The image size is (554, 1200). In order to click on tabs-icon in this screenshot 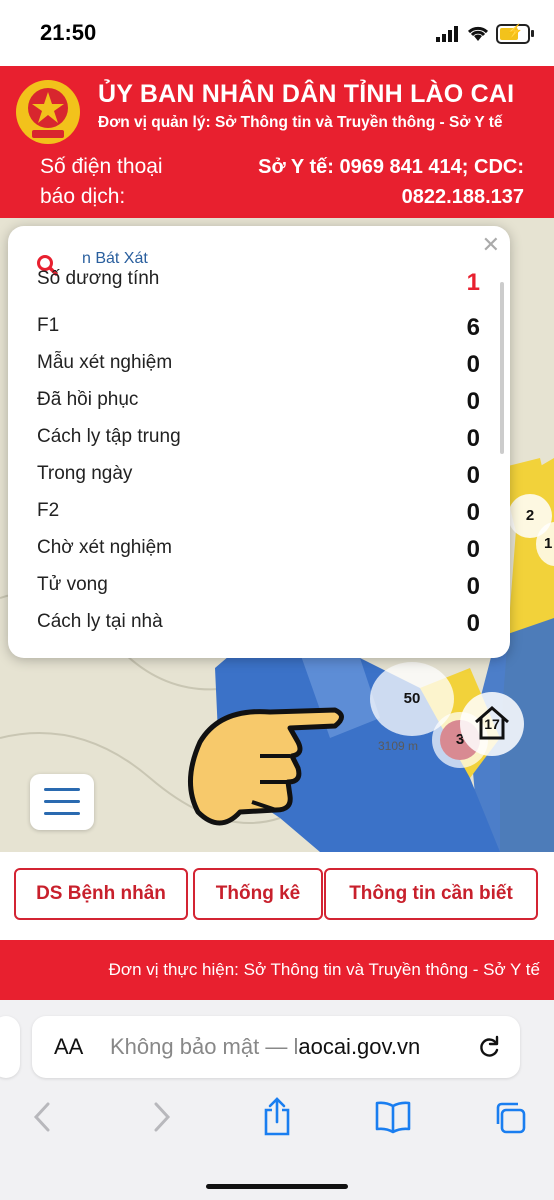, I will do `click(510, 1118)`.